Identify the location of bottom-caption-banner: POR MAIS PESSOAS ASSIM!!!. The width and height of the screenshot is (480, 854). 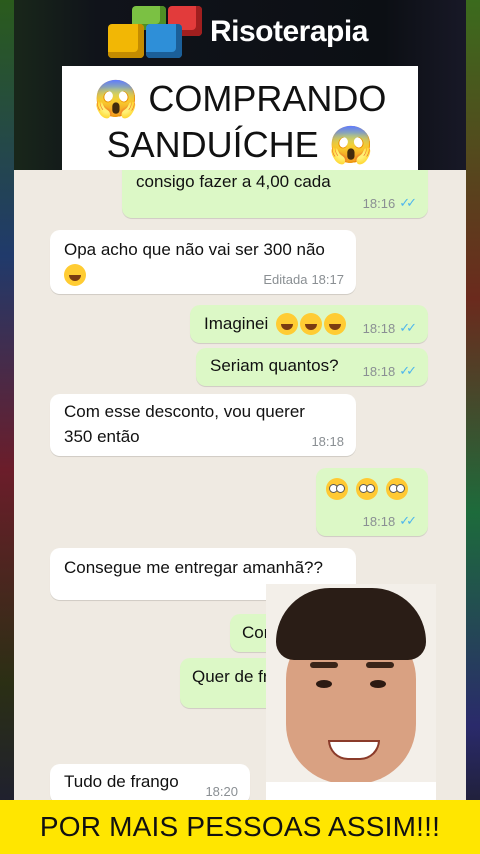
(240, 827).